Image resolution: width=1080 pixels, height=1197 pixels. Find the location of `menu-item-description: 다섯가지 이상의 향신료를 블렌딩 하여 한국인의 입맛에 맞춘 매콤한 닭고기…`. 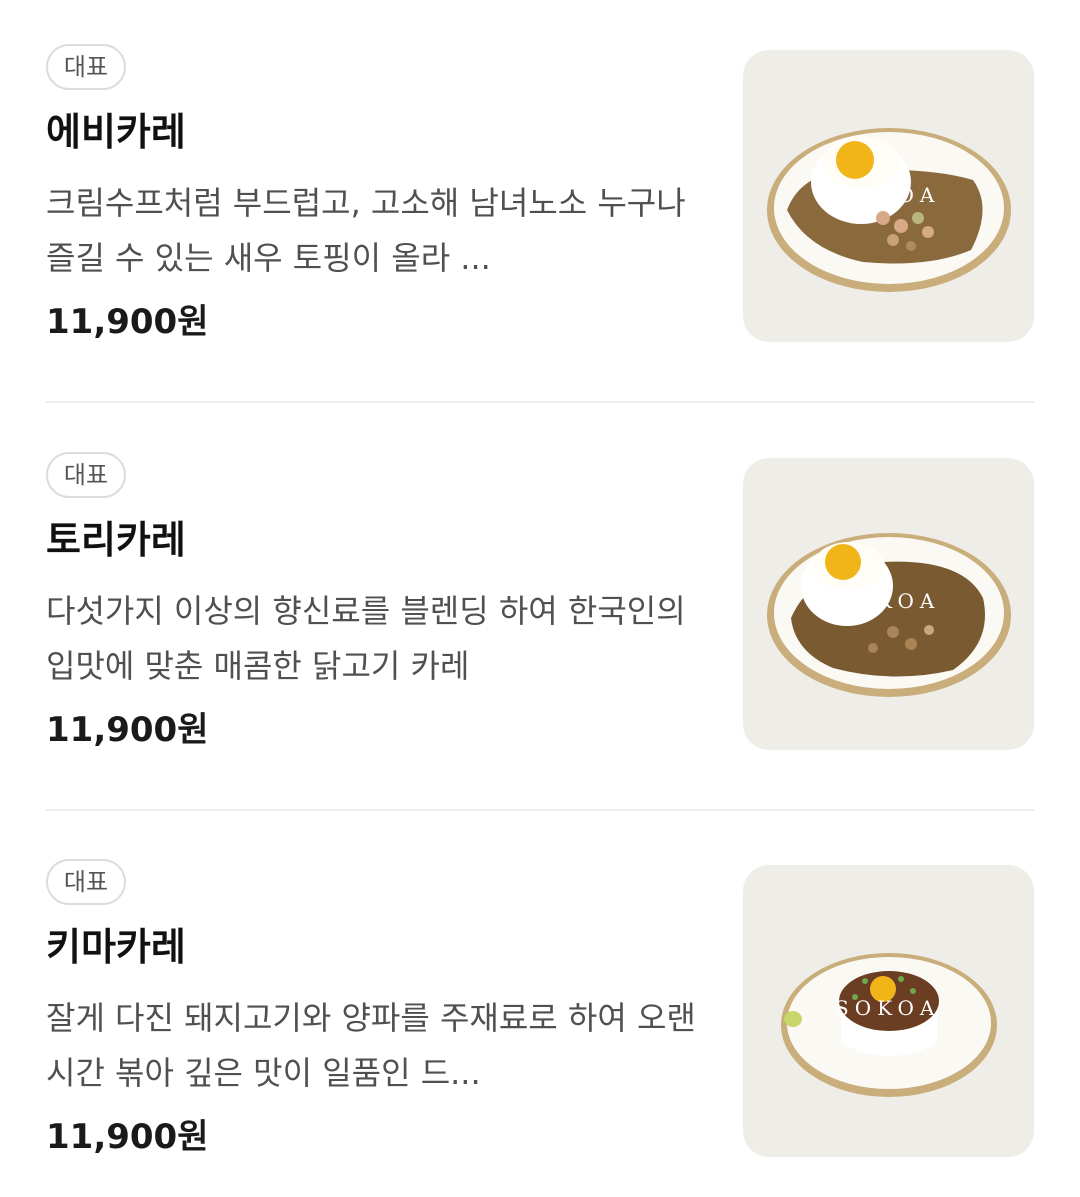

menu-item-description: 다섯가지 이상의 향신료를 블렌딩 하여 한국인의 입맛에 맞춘 매콤한 닭고기… is located at coordinates (366, 638).